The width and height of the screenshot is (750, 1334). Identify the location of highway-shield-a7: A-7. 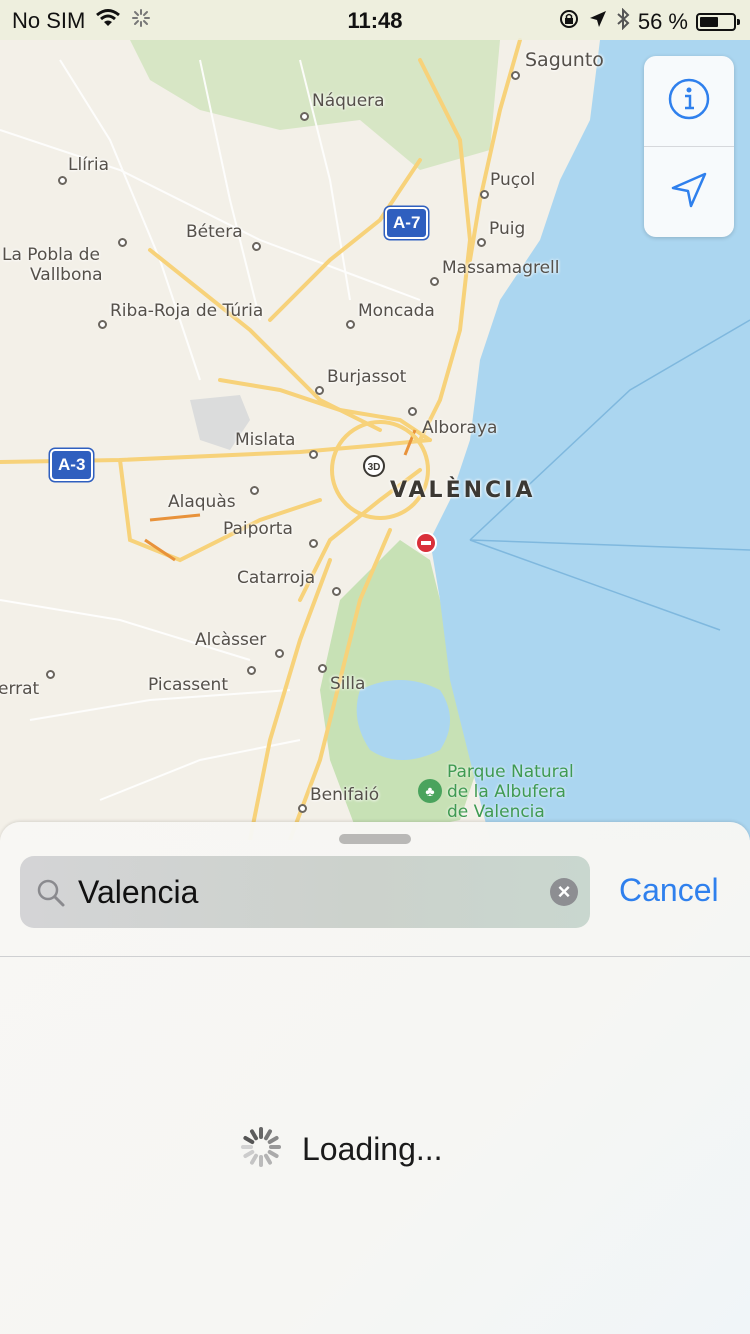
(407, 223).